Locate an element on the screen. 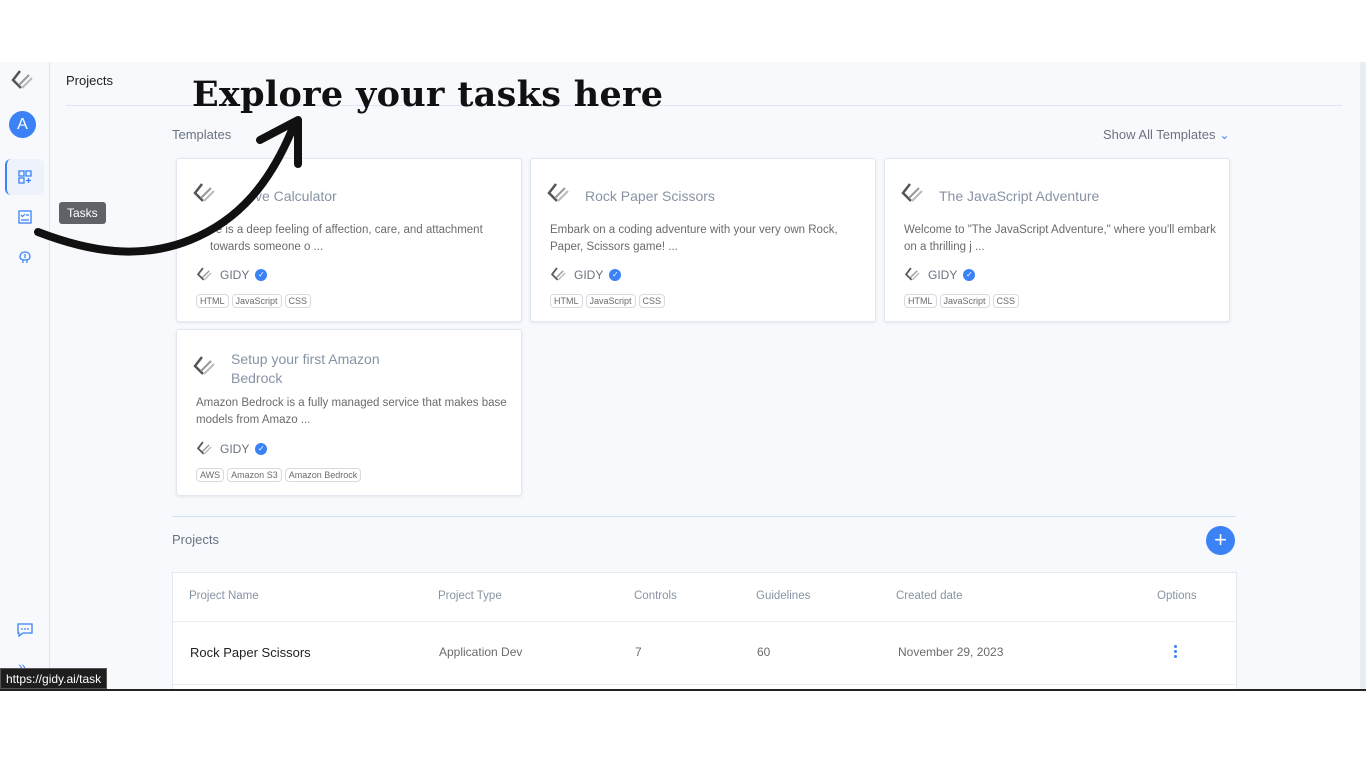 This screenshot has width=1366, height=768. chat-icon is located at coordinates (25, 630).